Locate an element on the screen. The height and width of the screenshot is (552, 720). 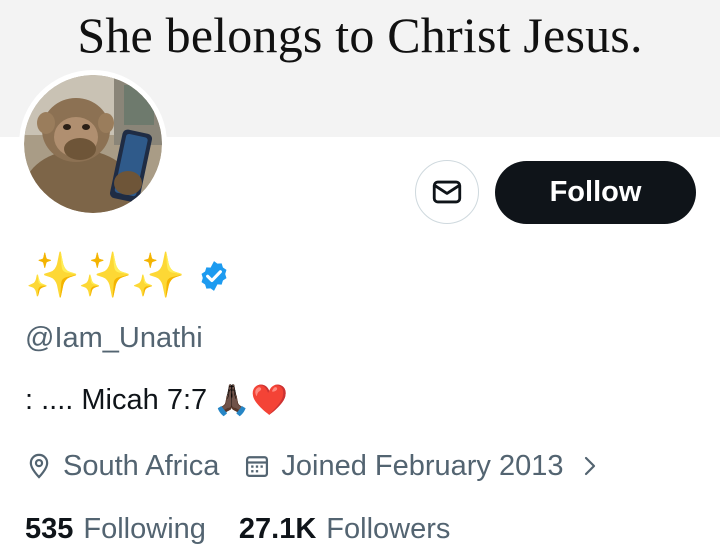
display-name-row: ✨✨✨ is located at coordinates (128, 276).